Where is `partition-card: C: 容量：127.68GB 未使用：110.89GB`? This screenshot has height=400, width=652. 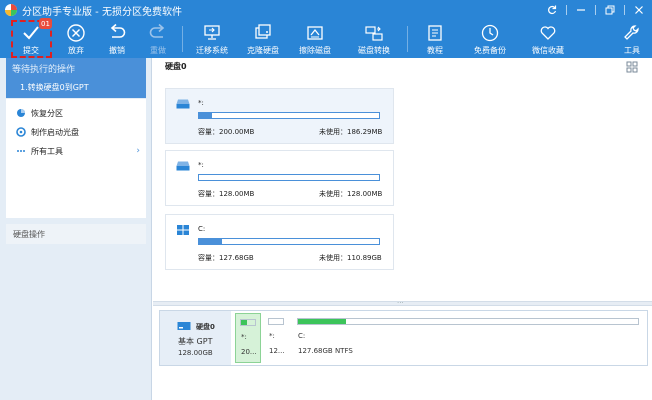 partition-card: C: 容量：127.68GB 未使用：110.89GB is located at coordinates (279, 242).